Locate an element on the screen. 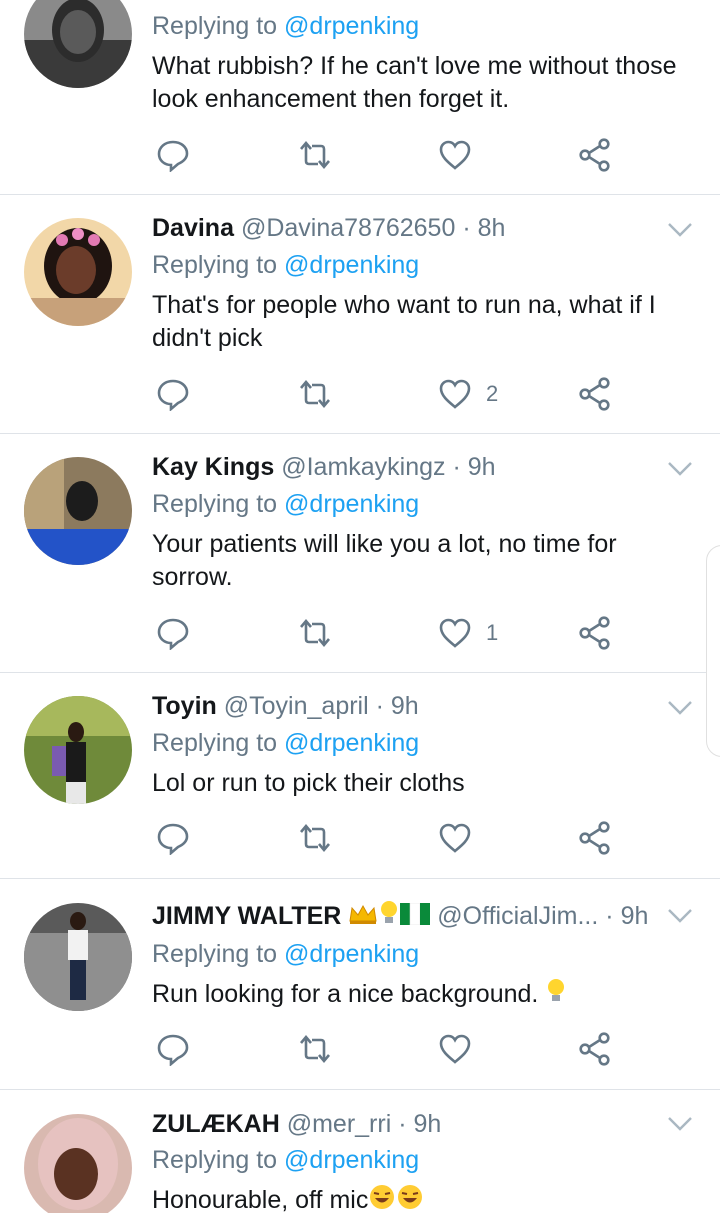 This screenshot has height=1213, width=720. nigeria-flag-icon is located at coordinates (415, 917).